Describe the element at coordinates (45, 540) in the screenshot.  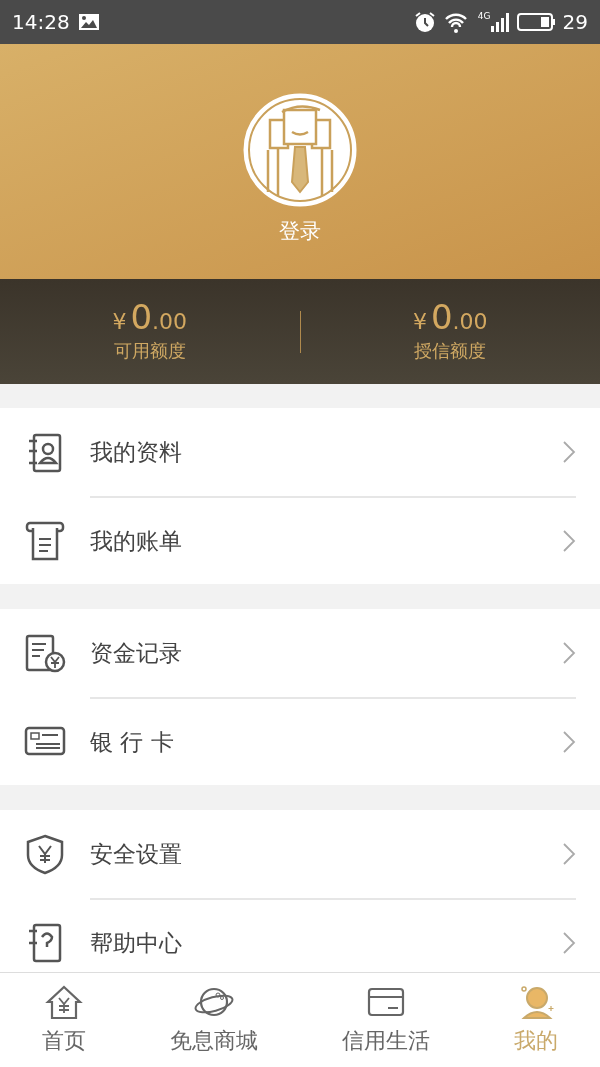
I see `receipt-icon` at that location.